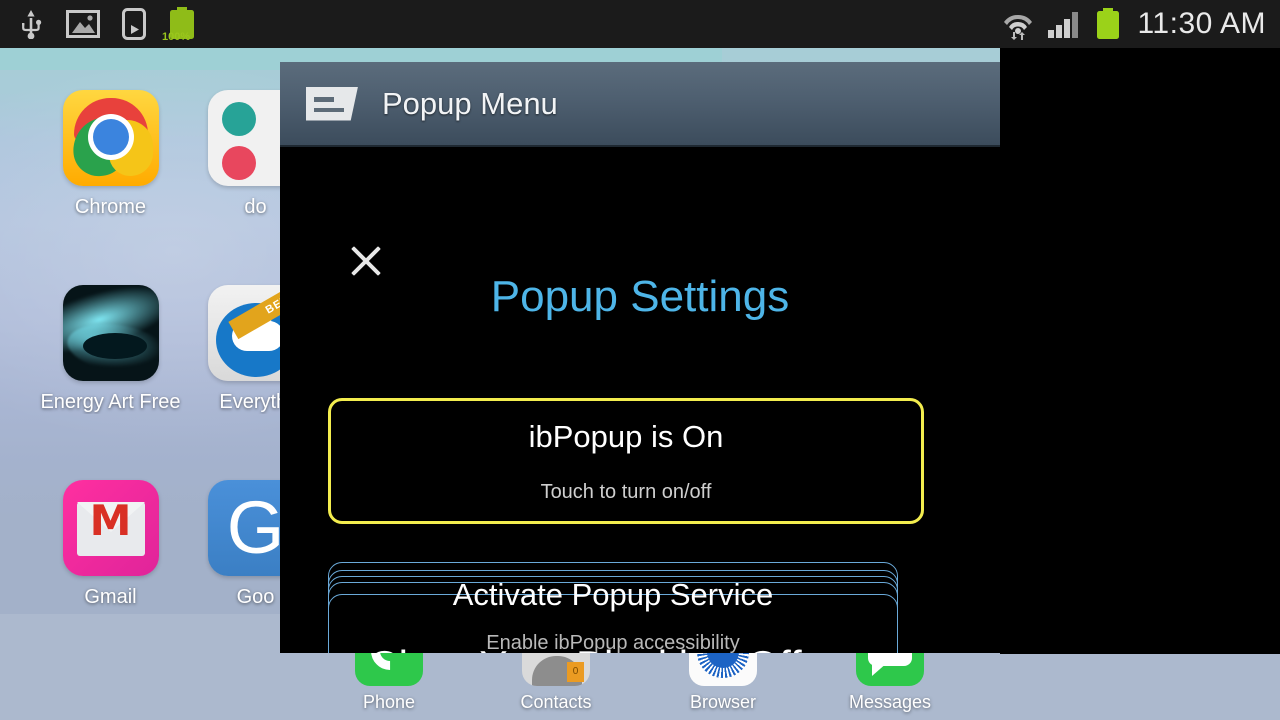 The width and height of the screenshot is (1280, 720). What do you see at coordinates (626, 461) in the screenshot?
I see `option-card-ibpopup-toggle: ibPopup is On Touch to turn on/off` at bounding box center [626, 461].